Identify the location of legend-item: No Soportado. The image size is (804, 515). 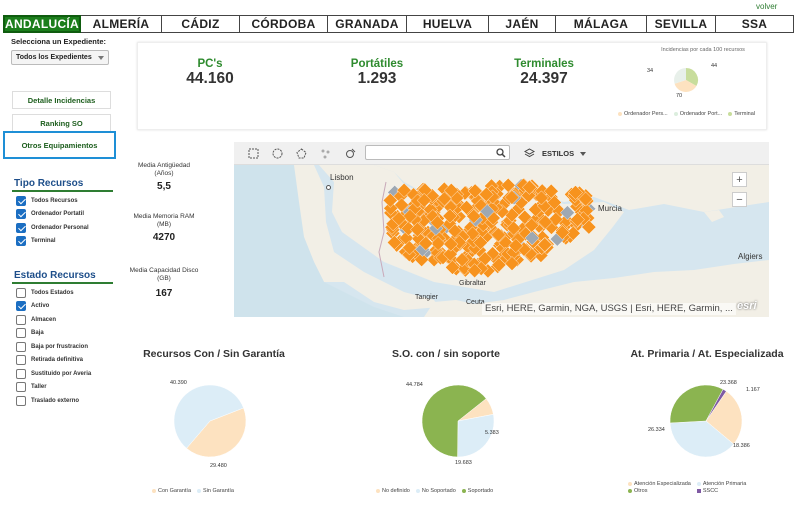
(435, 491).